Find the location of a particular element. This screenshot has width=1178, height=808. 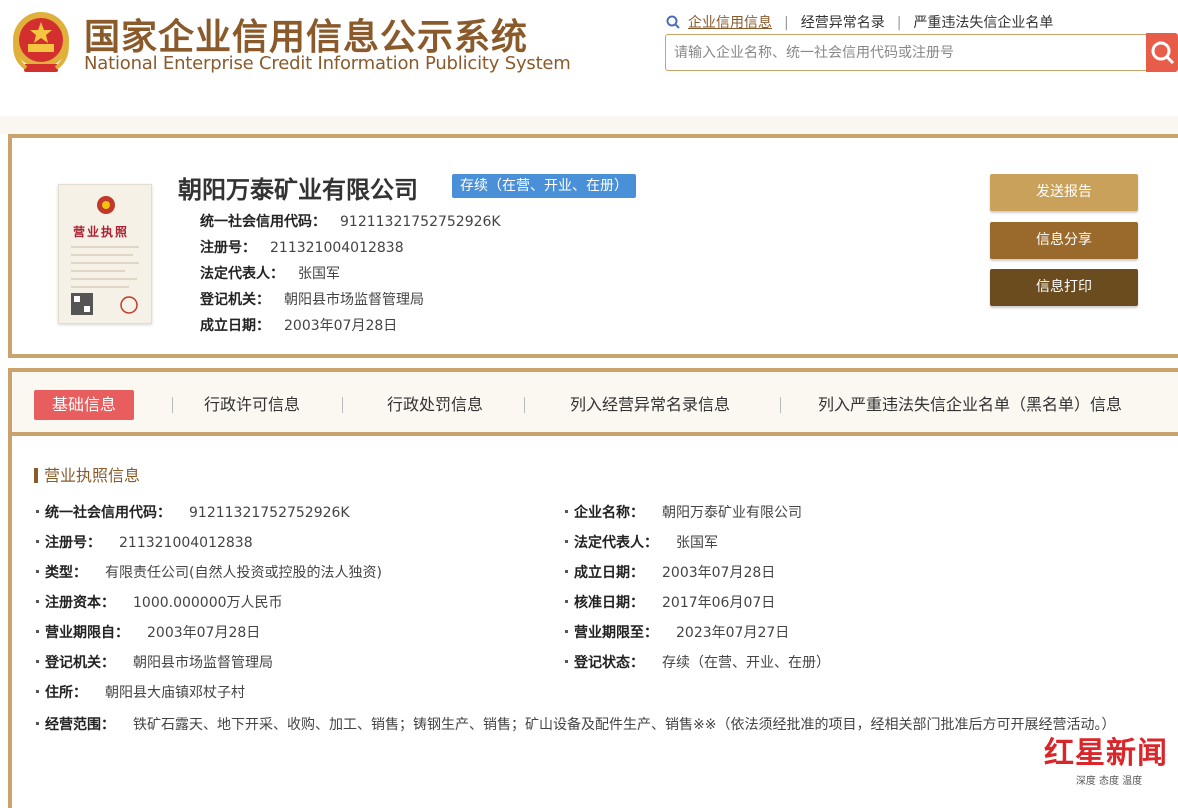

info-label: 法定代表人： is located at coordinates (242, 274).